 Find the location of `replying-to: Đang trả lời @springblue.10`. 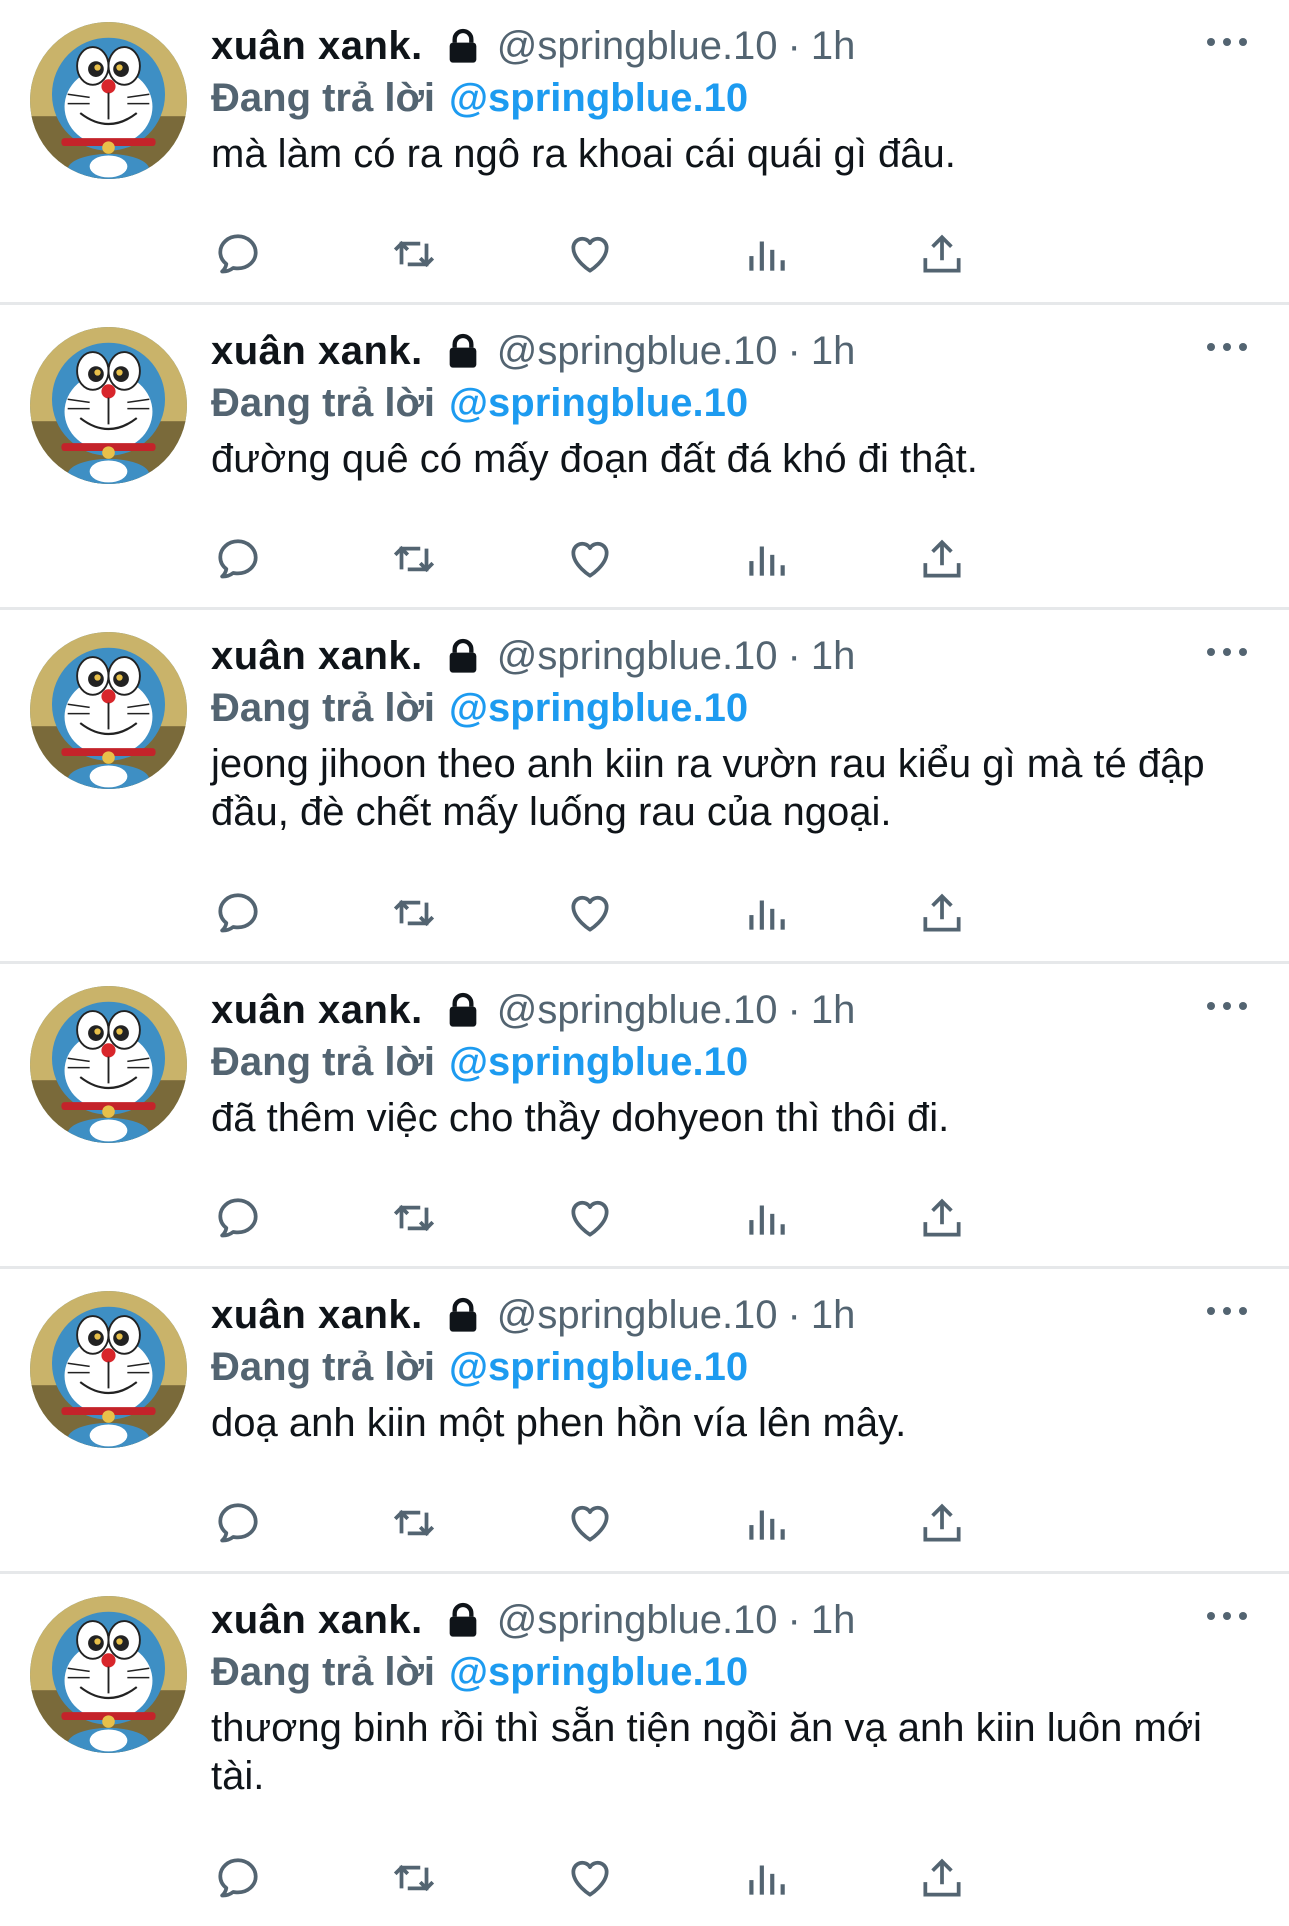

replying-to: Đang trả lời @springblue.10 is located at coordinates (730, 708).